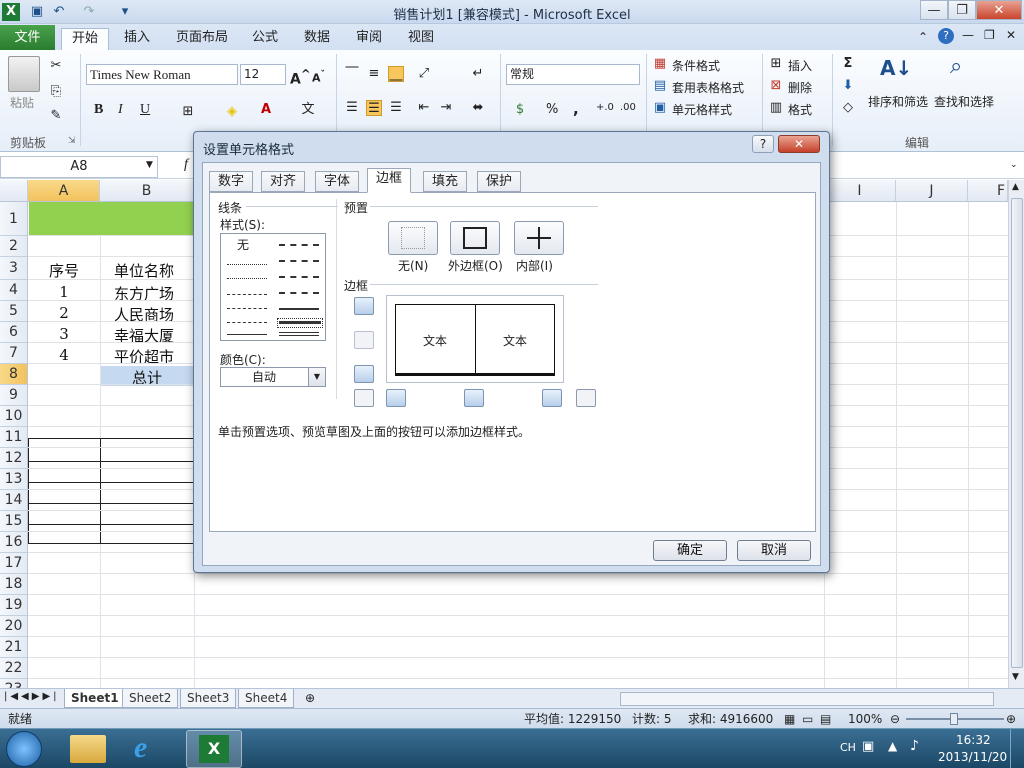 The image size is (1024, 768). I want to click on line-style-slanted-dash-dot, so click(299, 261).